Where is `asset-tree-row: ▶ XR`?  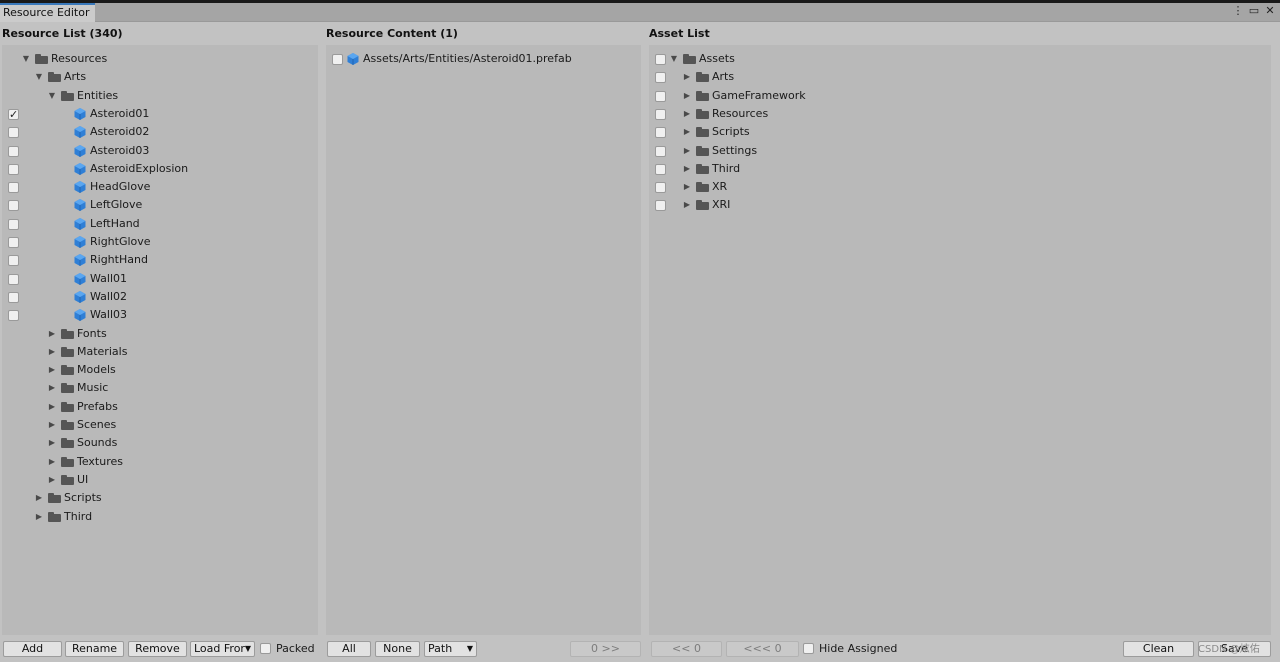 asset-tree-row: ▶ XR is located at coordinates (960, 187).